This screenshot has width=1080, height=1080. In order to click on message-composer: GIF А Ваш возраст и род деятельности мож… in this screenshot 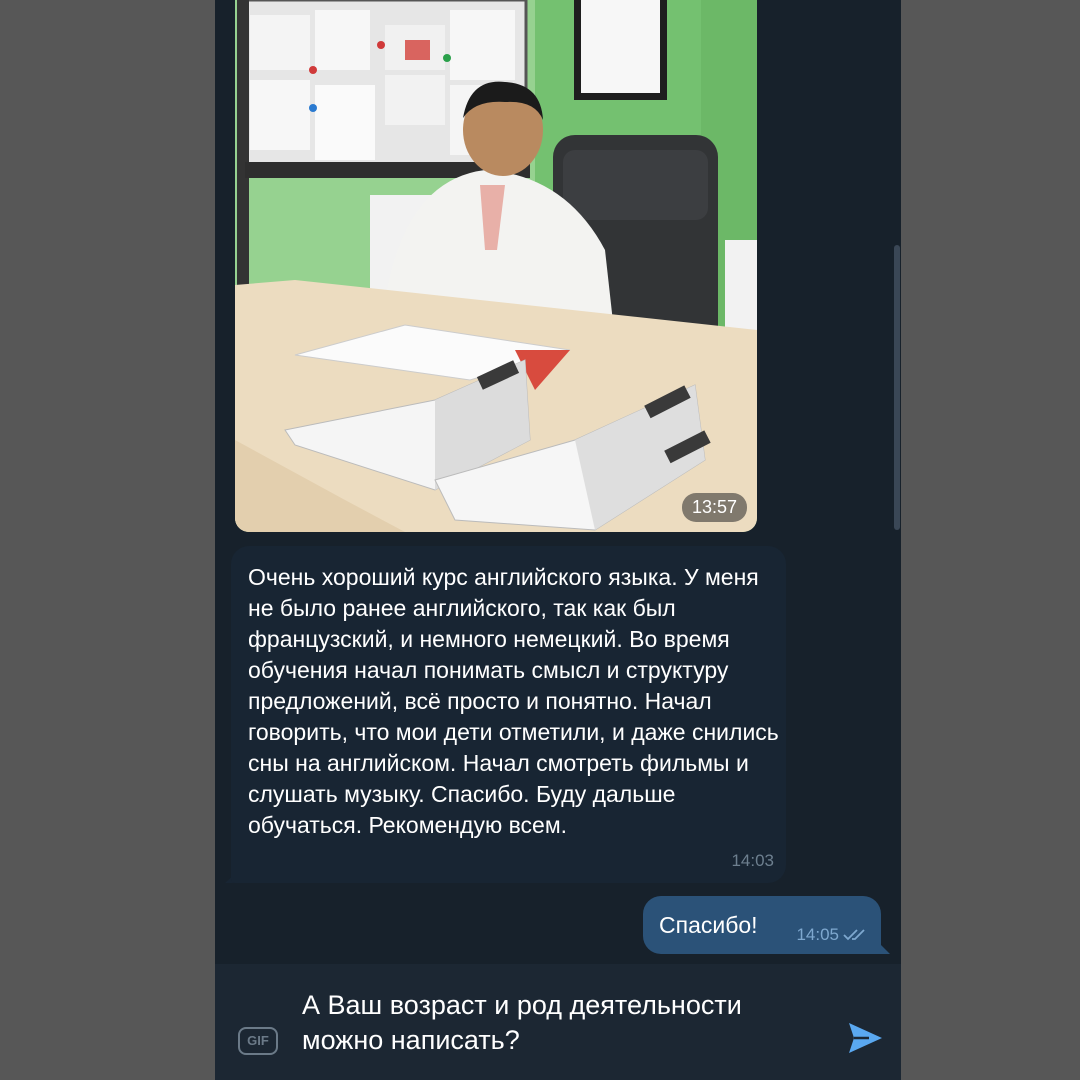, I will do `click(558, 1022)`.